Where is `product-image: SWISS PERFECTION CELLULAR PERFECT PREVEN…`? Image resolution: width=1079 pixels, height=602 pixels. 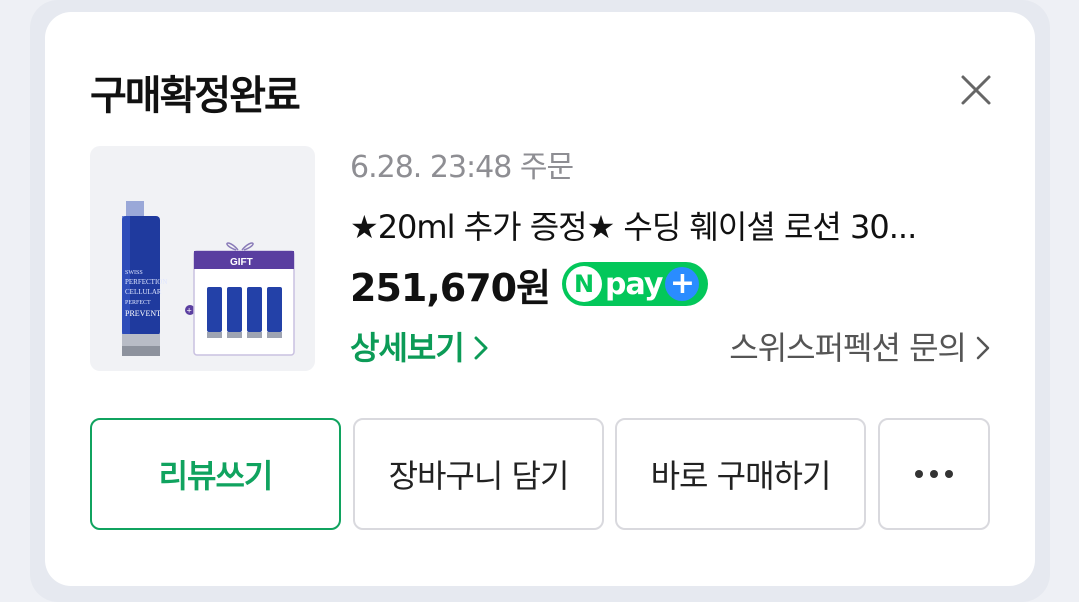
product-image: SWISS PERFECTION CELLULAR PERFECT PREVEN… is located at coordinates (208, 278).